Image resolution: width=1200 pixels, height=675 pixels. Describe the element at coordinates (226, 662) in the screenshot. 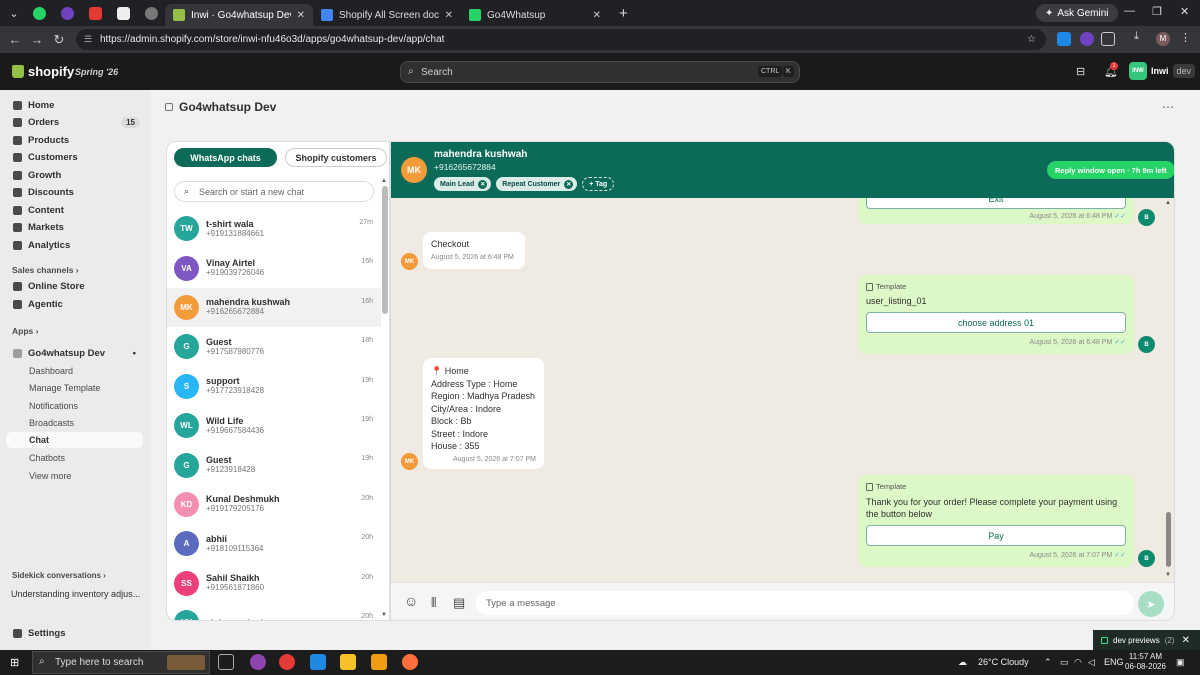

I see `task-view-icon` at that location.